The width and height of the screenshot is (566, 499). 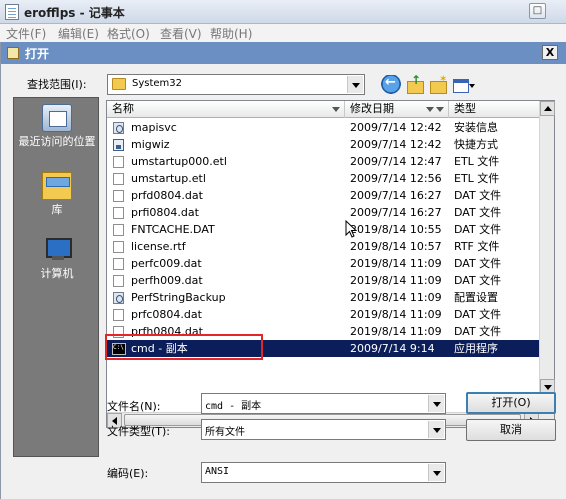 What do you see at coordinates (537, 11) in the screenshot?
I see `maximize-button: □` at bounding box center [537, 11].